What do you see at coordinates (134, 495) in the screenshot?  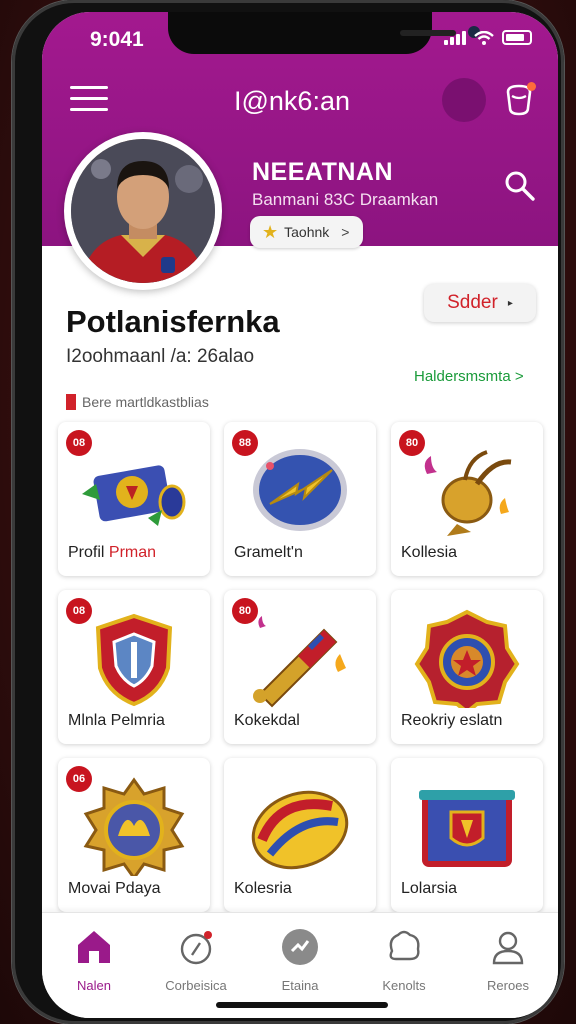 I see `scroll-icon` at bounding box center [134, 495].